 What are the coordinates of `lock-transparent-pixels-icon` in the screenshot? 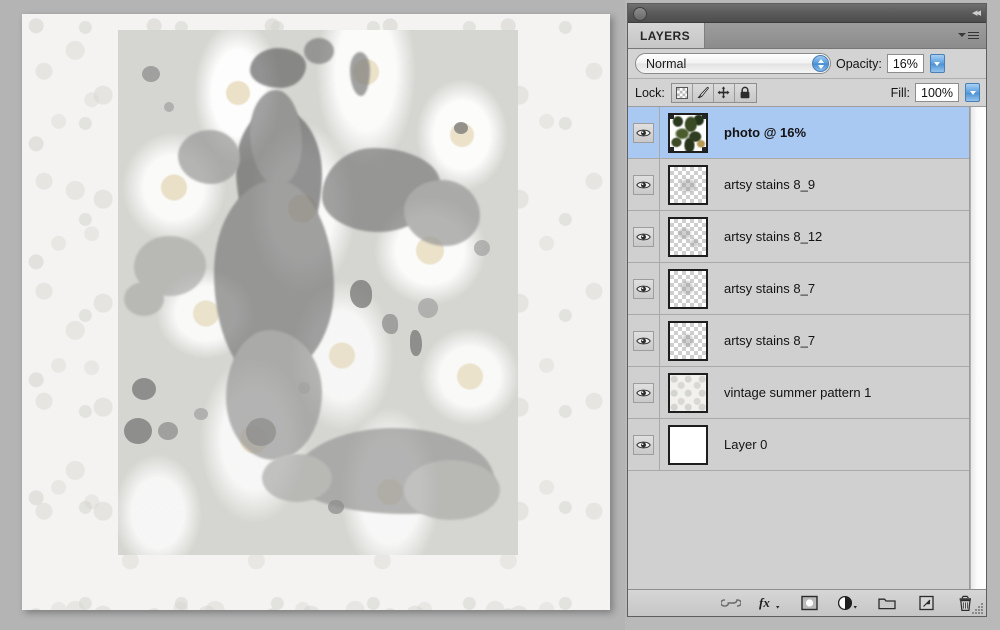 It's located at (682, 92).